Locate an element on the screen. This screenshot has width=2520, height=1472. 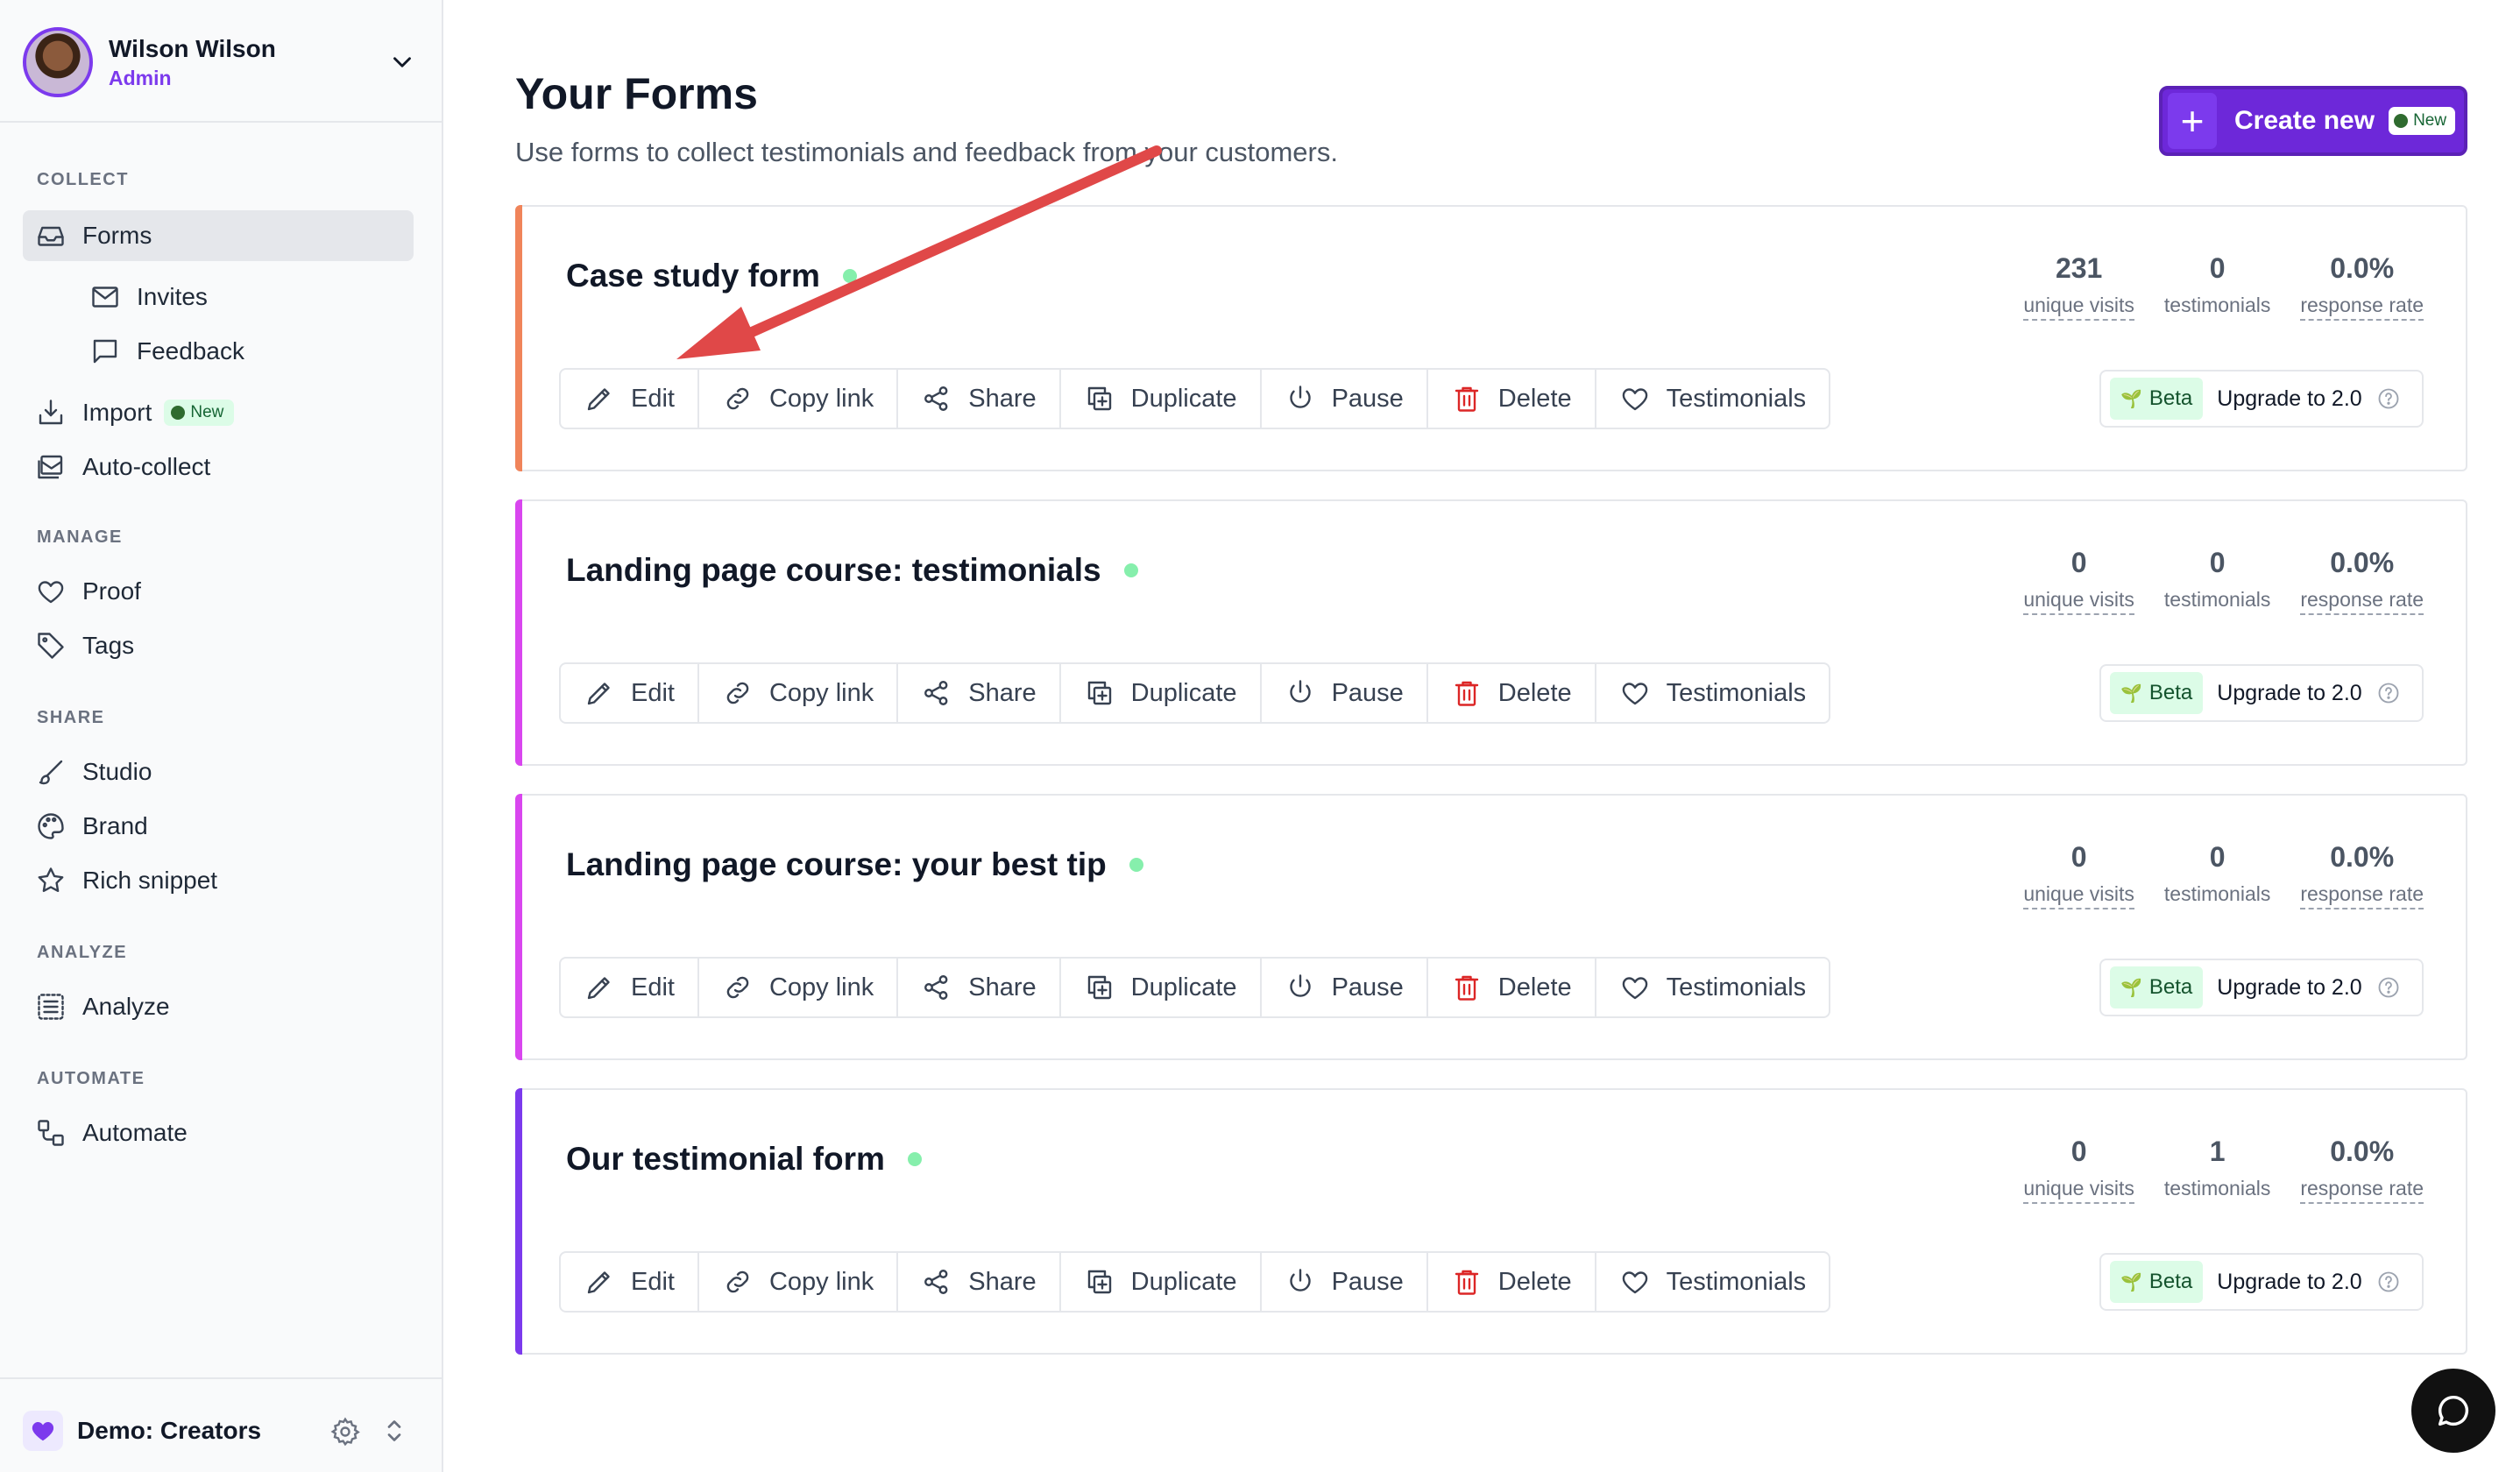
chevron-updown-icon is located at coordinates (394, 1430).